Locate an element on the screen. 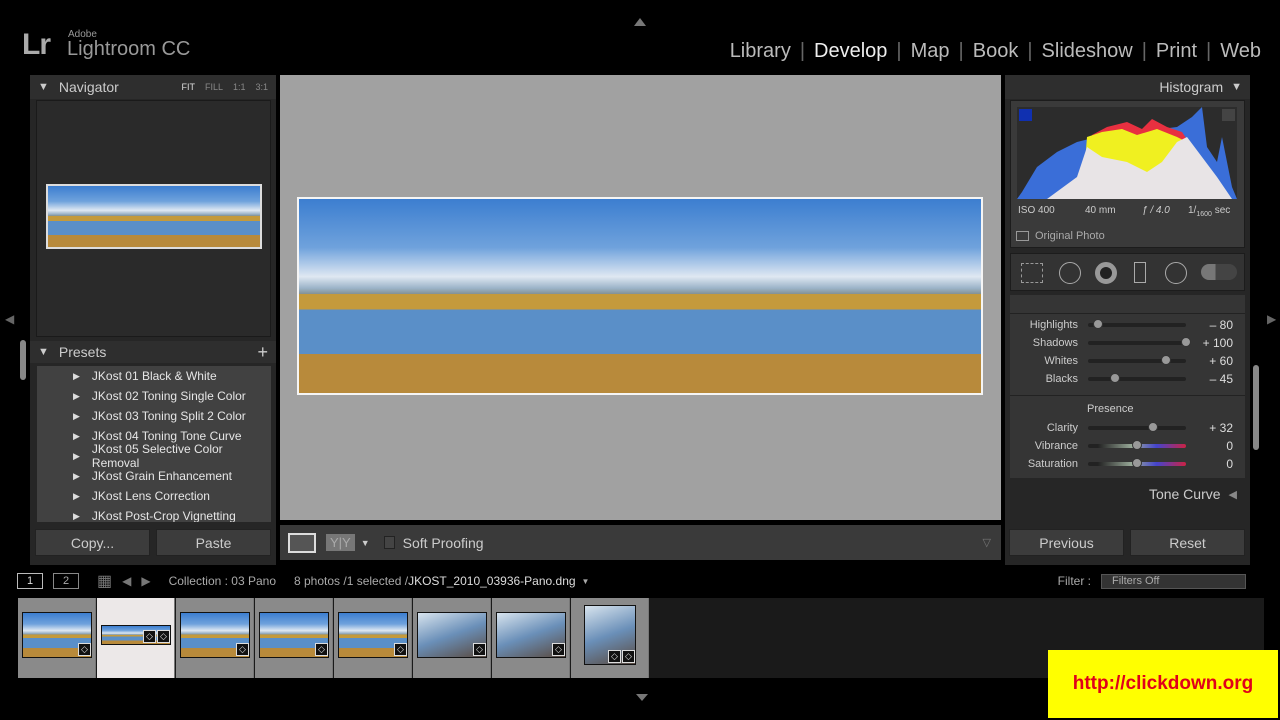 The image size is (1280, 720). preset-folder: ▶ JKost Post-Crop Vignetting is located at coordinates (154, 514).